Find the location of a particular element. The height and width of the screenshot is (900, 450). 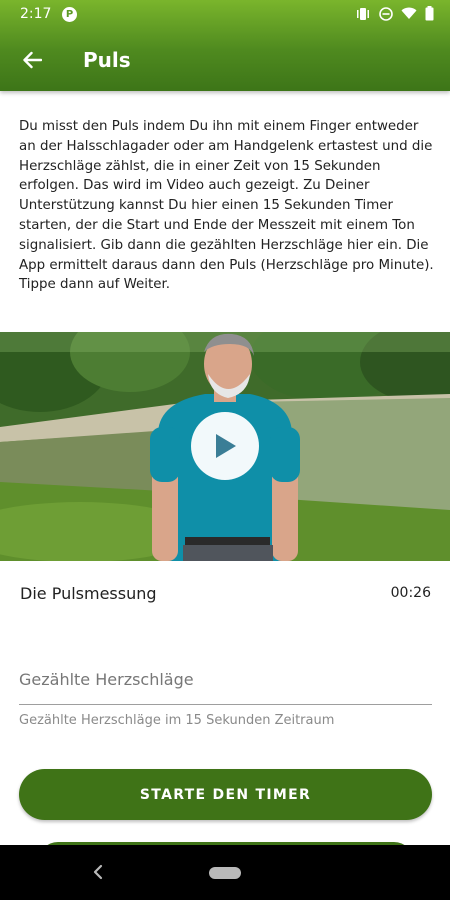

back-button is located at coordinates (32, 60).